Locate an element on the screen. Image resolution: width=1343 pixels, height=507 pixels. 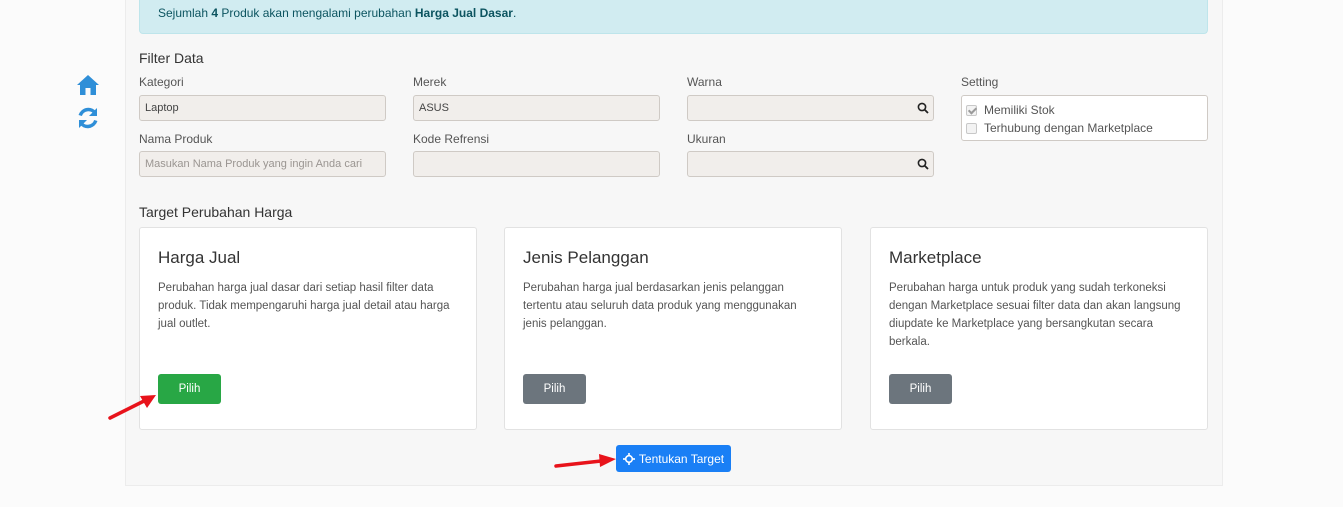
setting-option-marketplace: Terhubung dengan Marketplace is located at coordinates (1084, 128).